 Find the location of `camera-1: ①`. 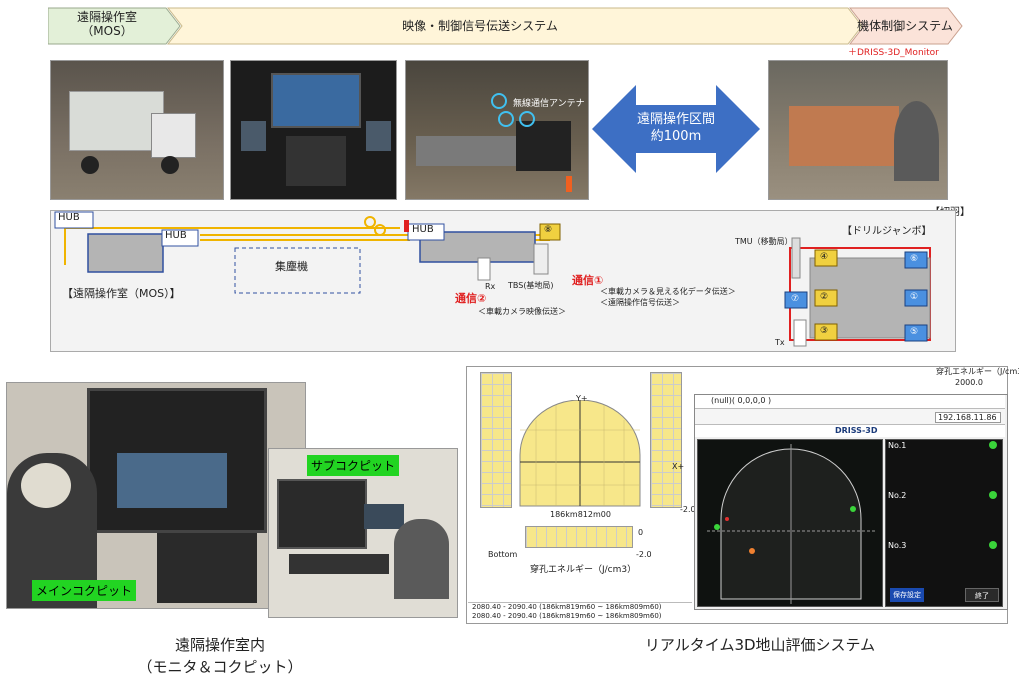

camera-1: ① is located at coordinates (914, 297).